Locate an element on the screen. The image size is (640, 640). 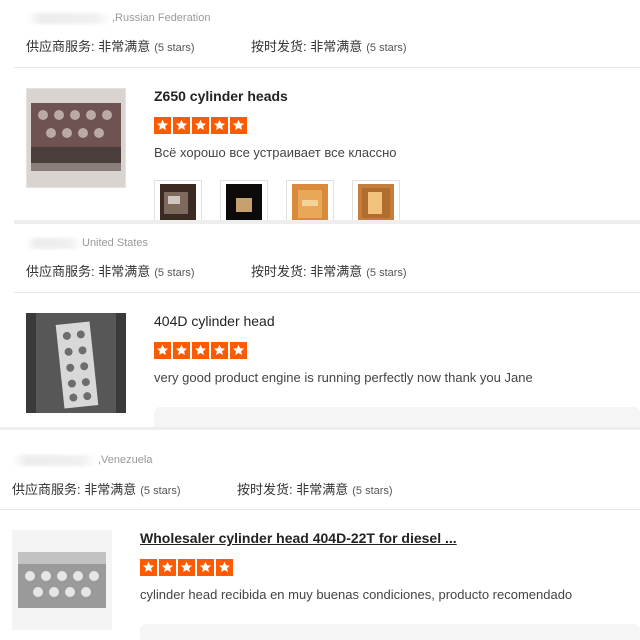
reviewer-location: United States is located at coordinates (87, 243).